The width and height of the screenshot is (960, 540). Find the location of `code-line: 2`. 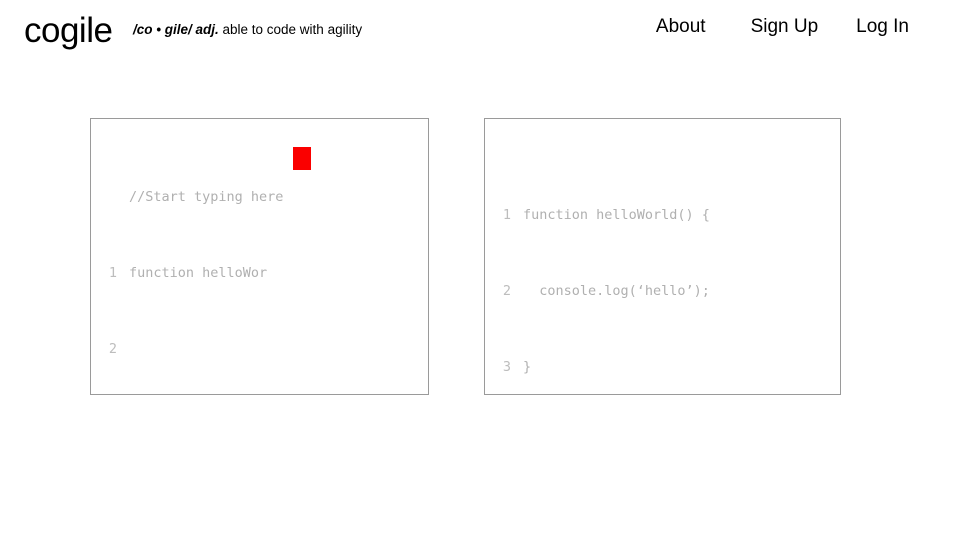

code-line: 2 is located at coordinates (259, 349).